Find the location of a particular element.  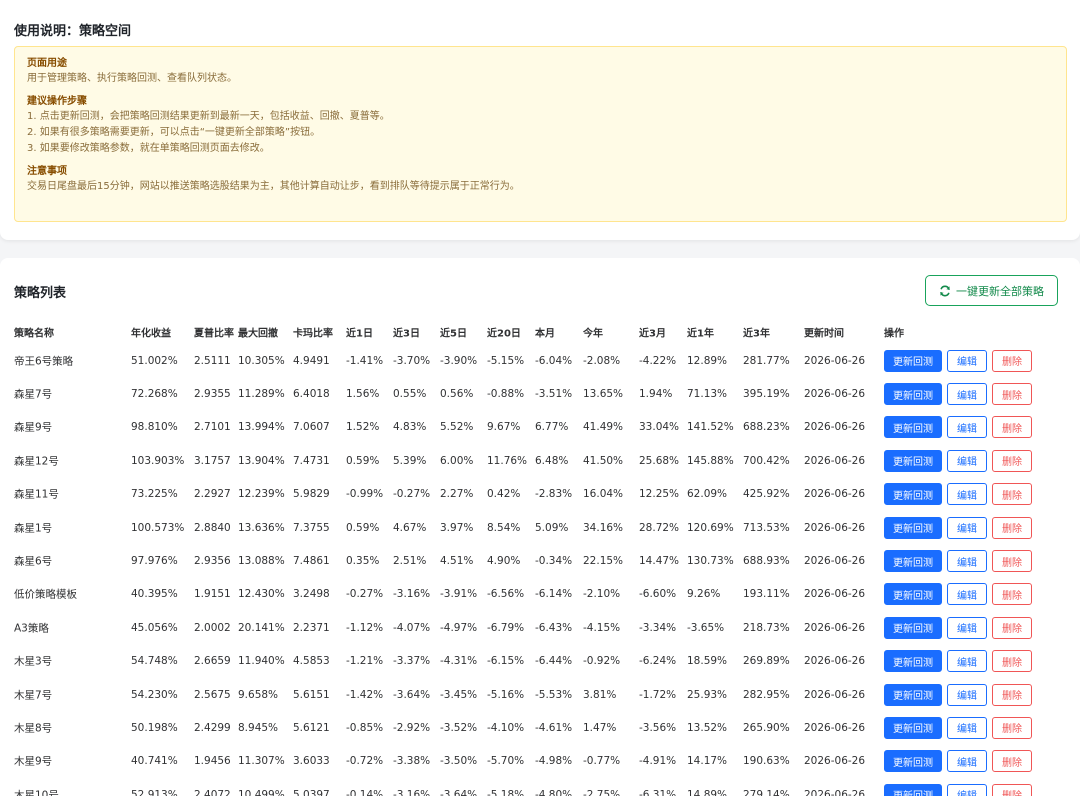

table-cell: 4.9491 is located at coordinates (311, 360).